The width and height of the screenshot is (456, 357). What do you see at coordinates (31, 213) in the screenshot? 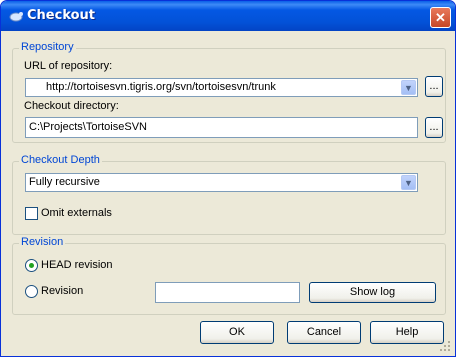
I see `omit-externals-checkbox` at bounding box center [31, 213].